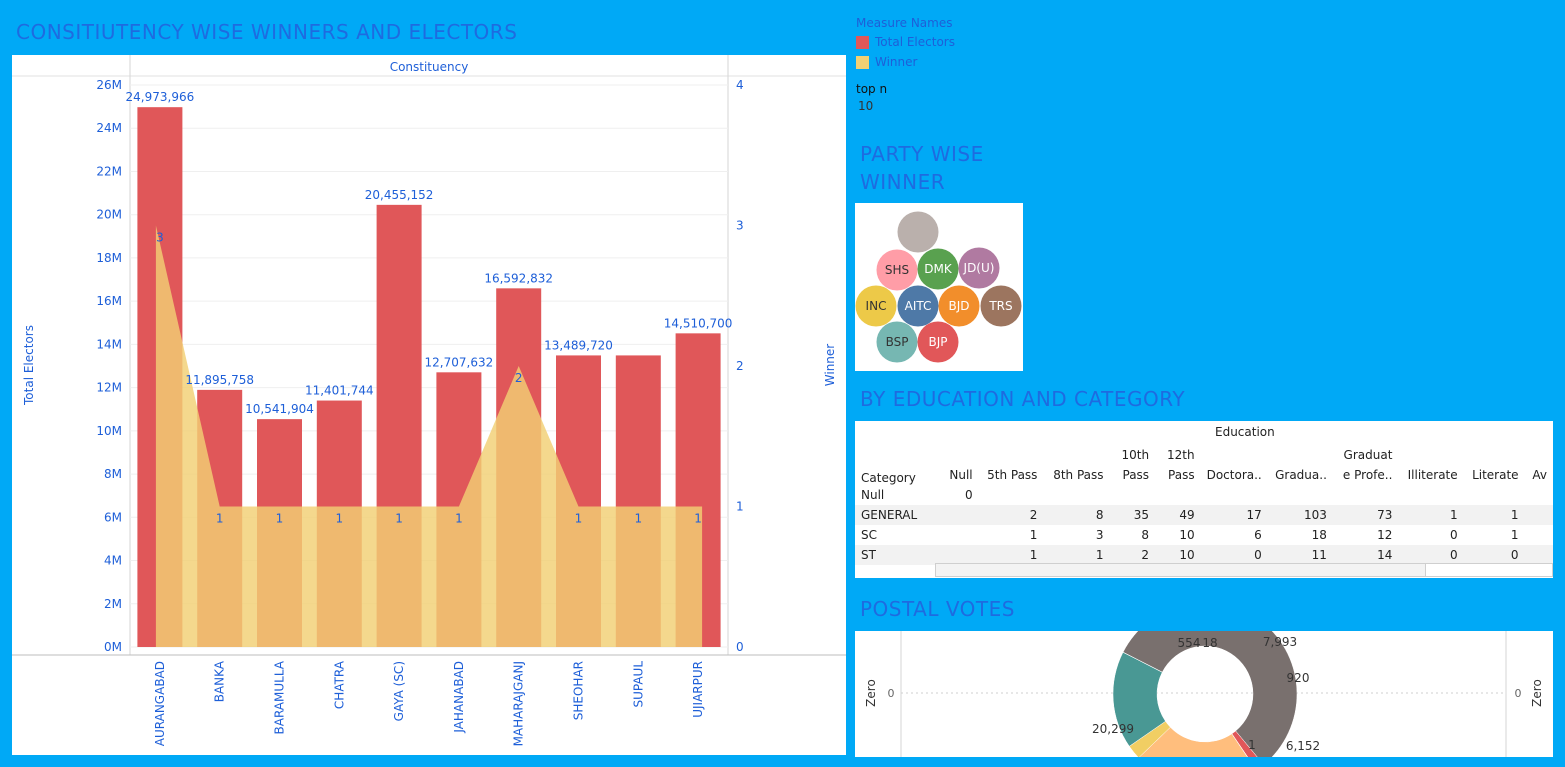 The image size is (1565, 767). Describe the element at coordinates (1187, 535) in the screenshot. I see `table-cell: 10` at that location.